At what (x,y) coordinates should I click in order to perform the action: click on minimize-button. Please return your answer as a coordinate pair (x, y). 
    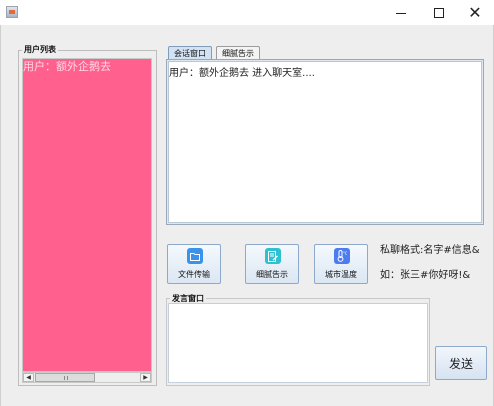
    Looking at the image, I should click on (401, 12).